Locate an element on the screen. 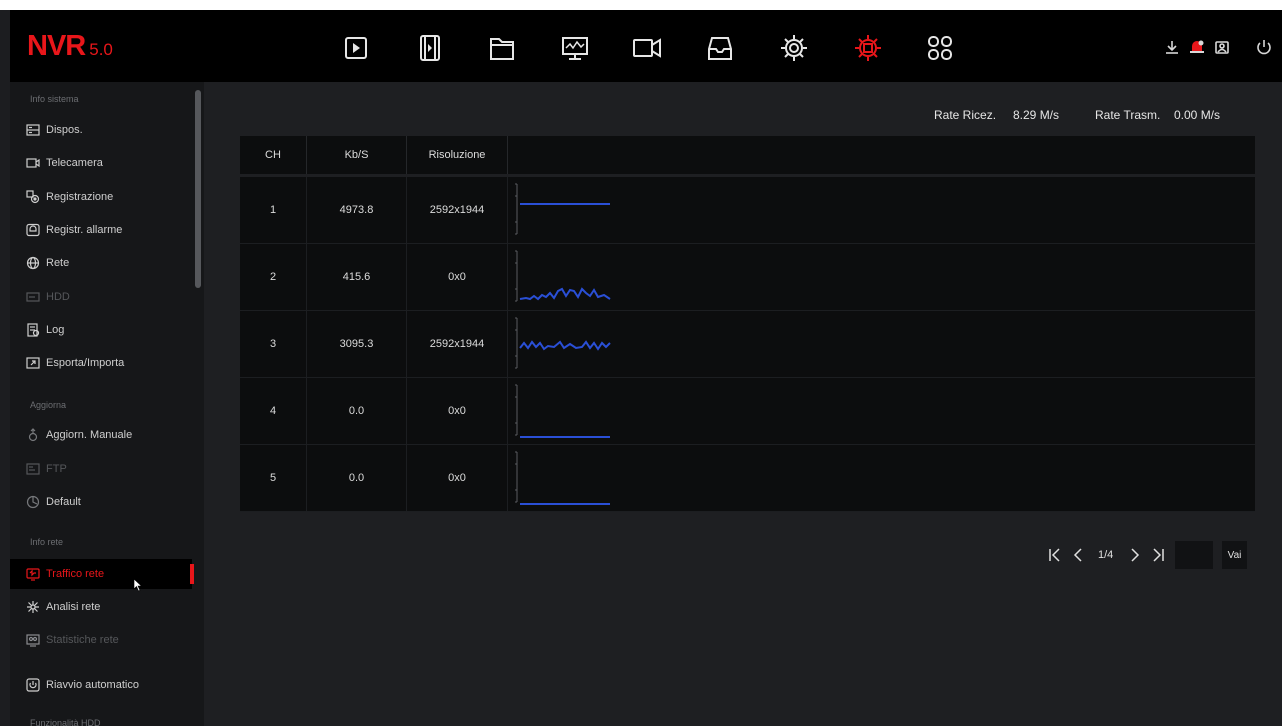  sidebar-item-log: Log is located at coordinates (101, 330).